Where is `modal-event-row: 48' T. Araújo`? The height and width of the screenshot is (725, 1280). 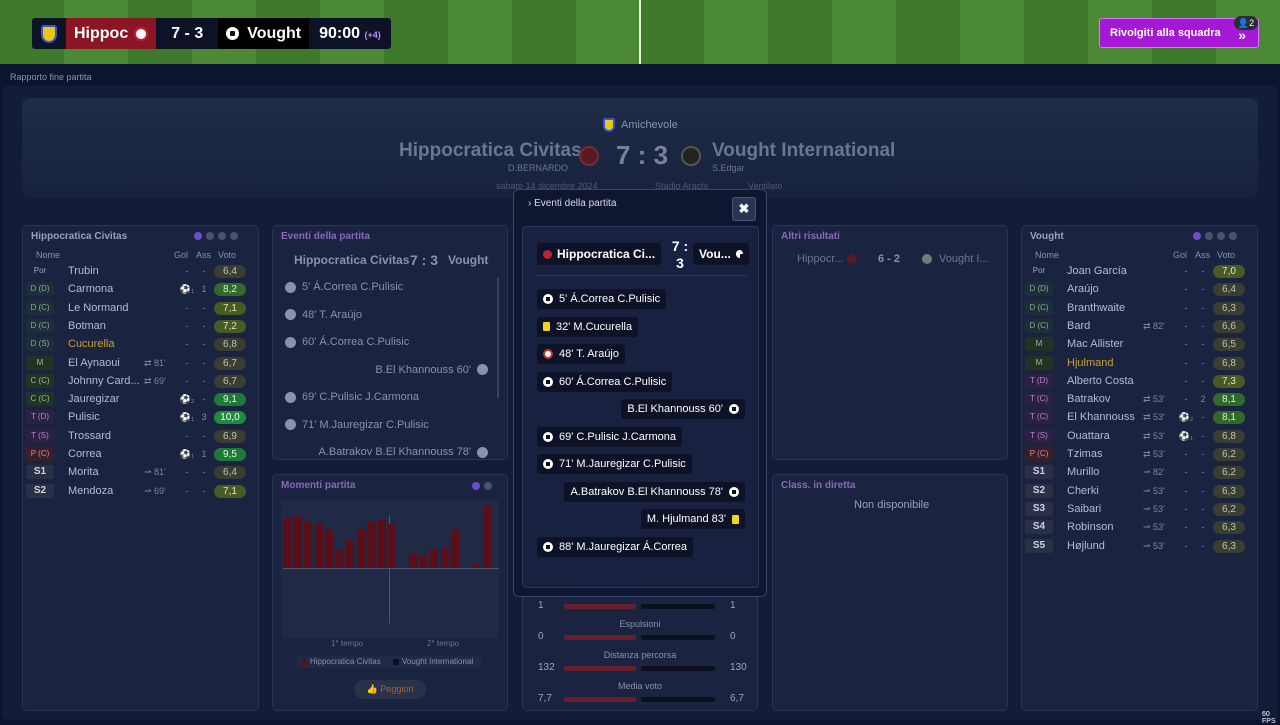
modal-event-row: 48' T. Araújo is located at coordinates (581, 354).